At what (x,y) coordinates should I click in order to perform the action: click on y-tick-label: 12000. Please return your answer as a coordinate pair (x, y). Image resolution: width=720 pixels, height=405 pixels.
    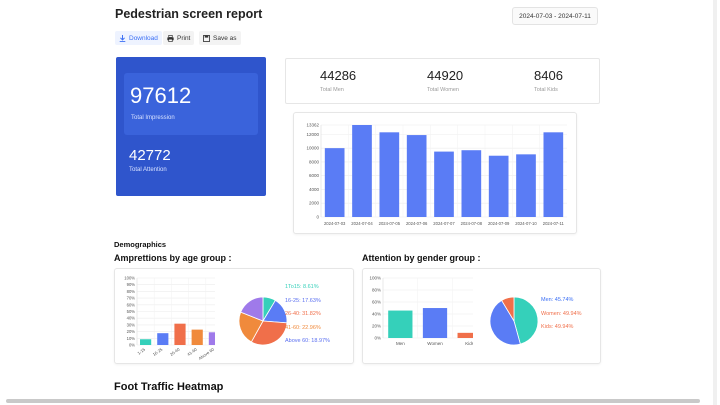
    Looking at the image, I should click on (312, 134).